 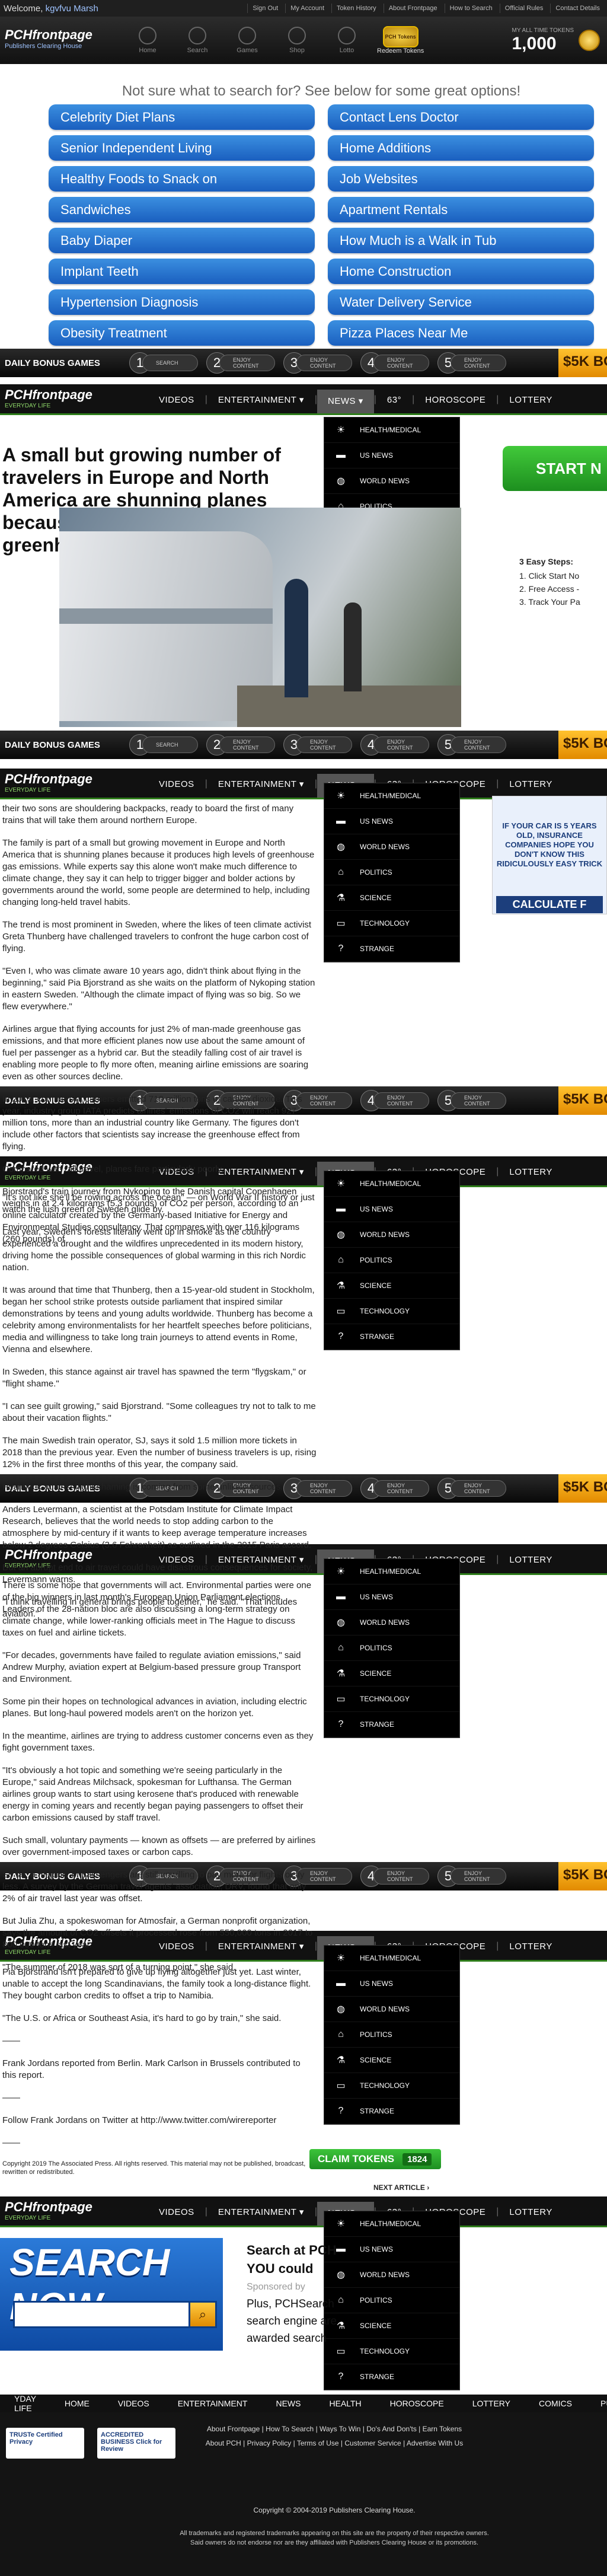 What do you see at coordinates (555, 468) in the screenshot?
I see `start-now-button: START N` at bounding box center [555, 468].